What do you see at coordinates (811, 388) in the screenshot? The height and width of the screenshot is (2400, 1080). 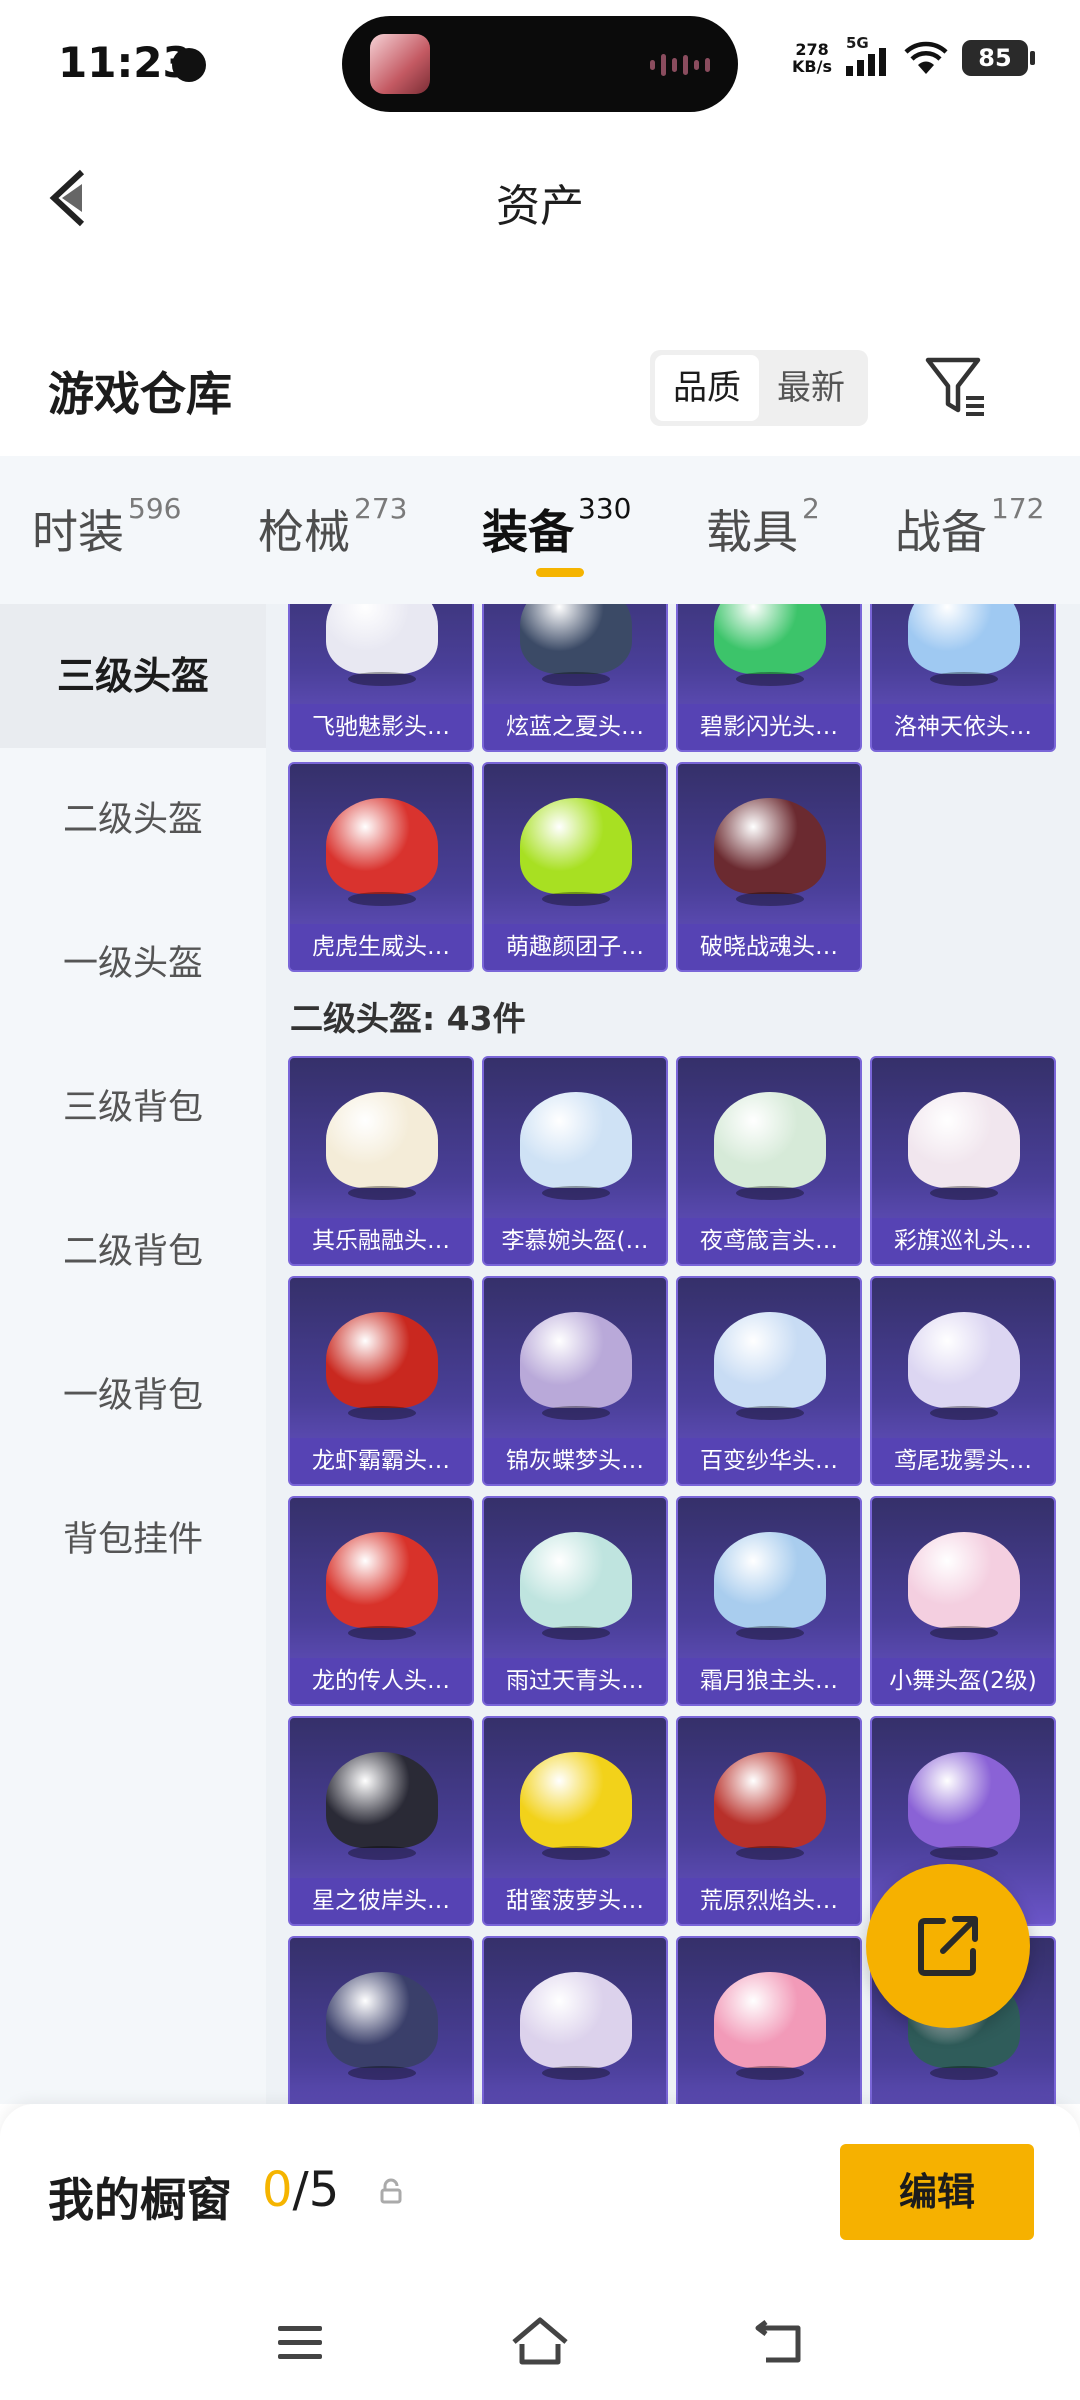 I see `sort-newest-button: 最新` at bounding box center [811, 388].